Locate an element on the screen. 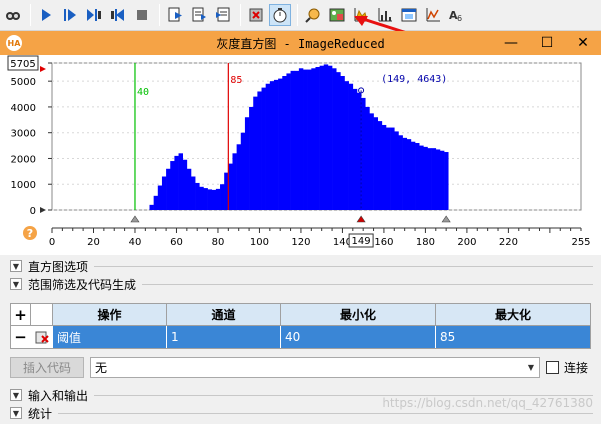 This screenshot has width=601, height=424. cell-min: 40 is located at coordinates (358, 337).